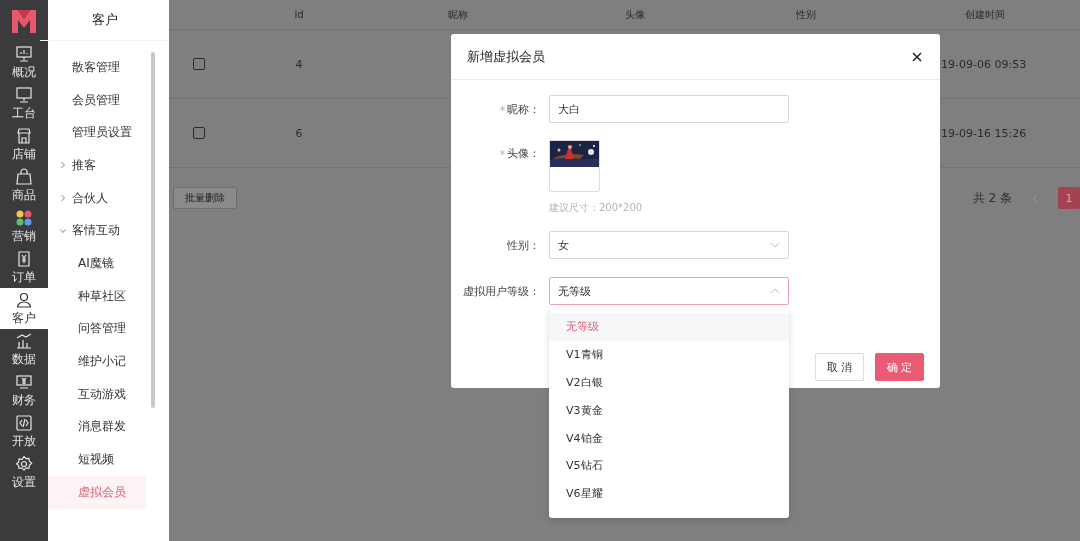 The height and width of the screenshot is (541, 1080). What do you see at coordinates (24, 463) in the screenshot?
I see `settings-icon` at bounding box center [24, 463].